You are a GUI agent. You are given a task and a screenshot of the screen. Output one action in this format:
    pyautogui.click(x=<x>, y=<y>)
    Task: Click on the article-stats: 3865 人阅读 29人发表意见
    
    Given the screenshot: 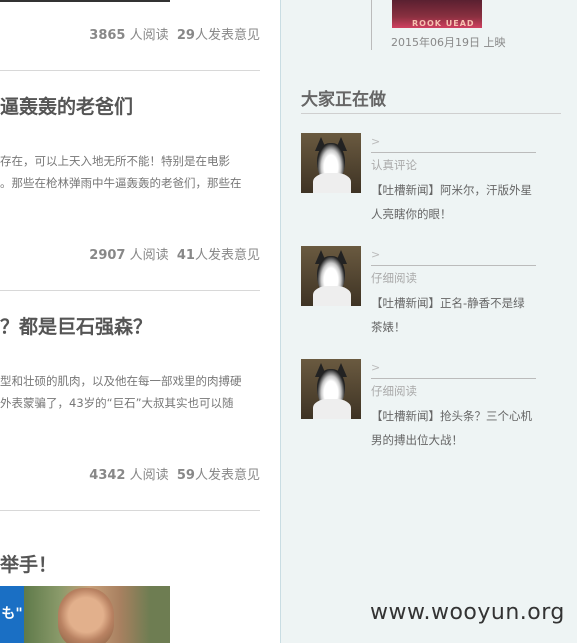 What is the action you would take?
    pyautogui.click(x=174, y=33)
    